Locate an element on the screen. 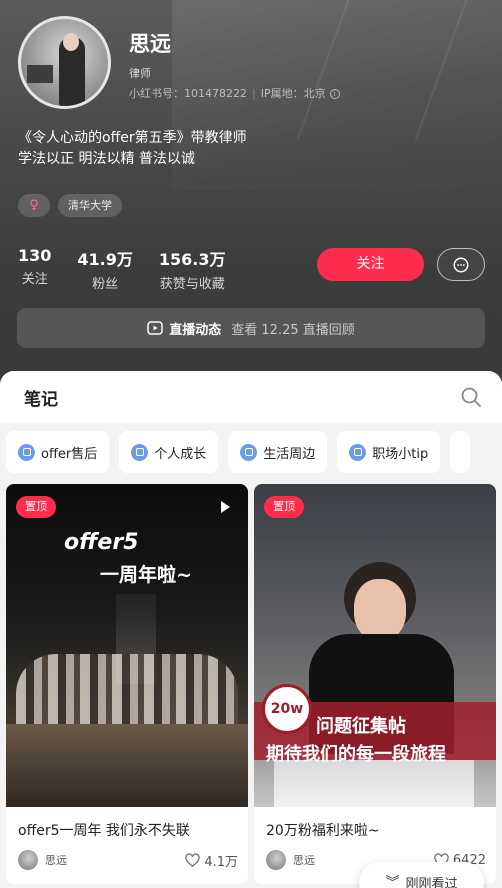 This screenshot has width=502, height=888. profile-tags: ♀ 清华大学 is located at coordinates (70, 205).